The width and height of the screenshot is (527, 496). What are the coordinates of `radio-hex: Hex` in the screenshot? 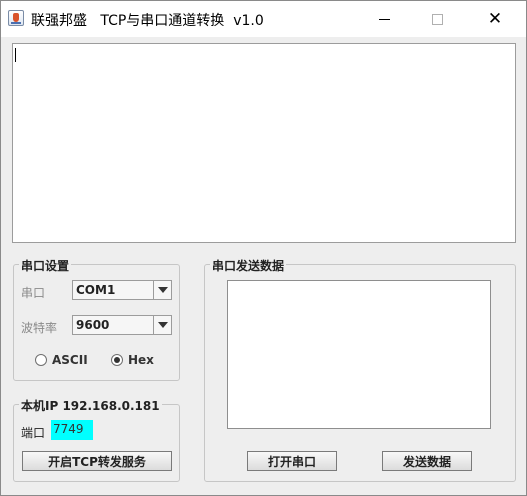 It's located at (132, 360).